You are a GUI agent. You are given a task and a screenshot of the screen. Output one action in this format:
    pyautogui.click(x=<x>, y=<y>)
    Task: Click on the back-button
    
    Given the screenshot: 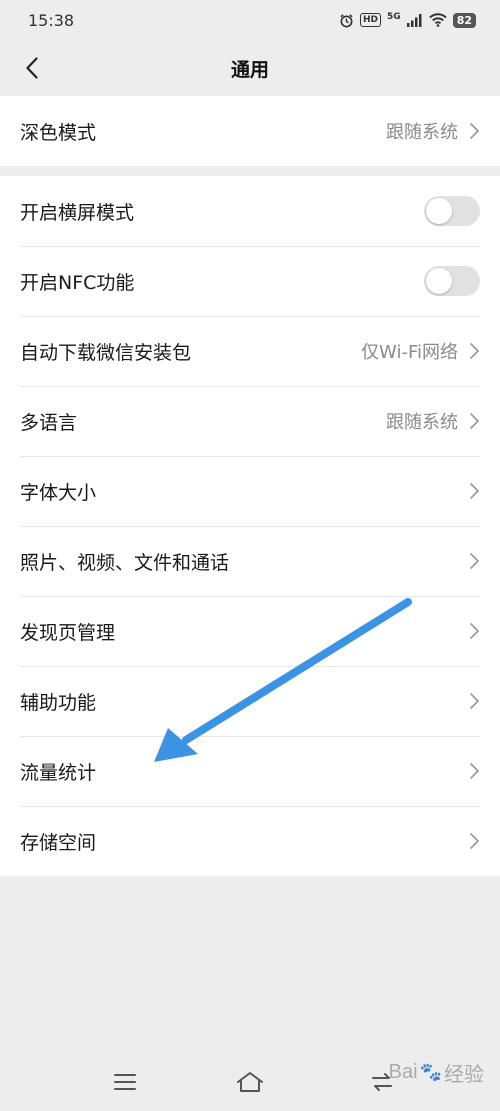 What is the action you would take?
    pyautogui.click(x=32, y=68)
    